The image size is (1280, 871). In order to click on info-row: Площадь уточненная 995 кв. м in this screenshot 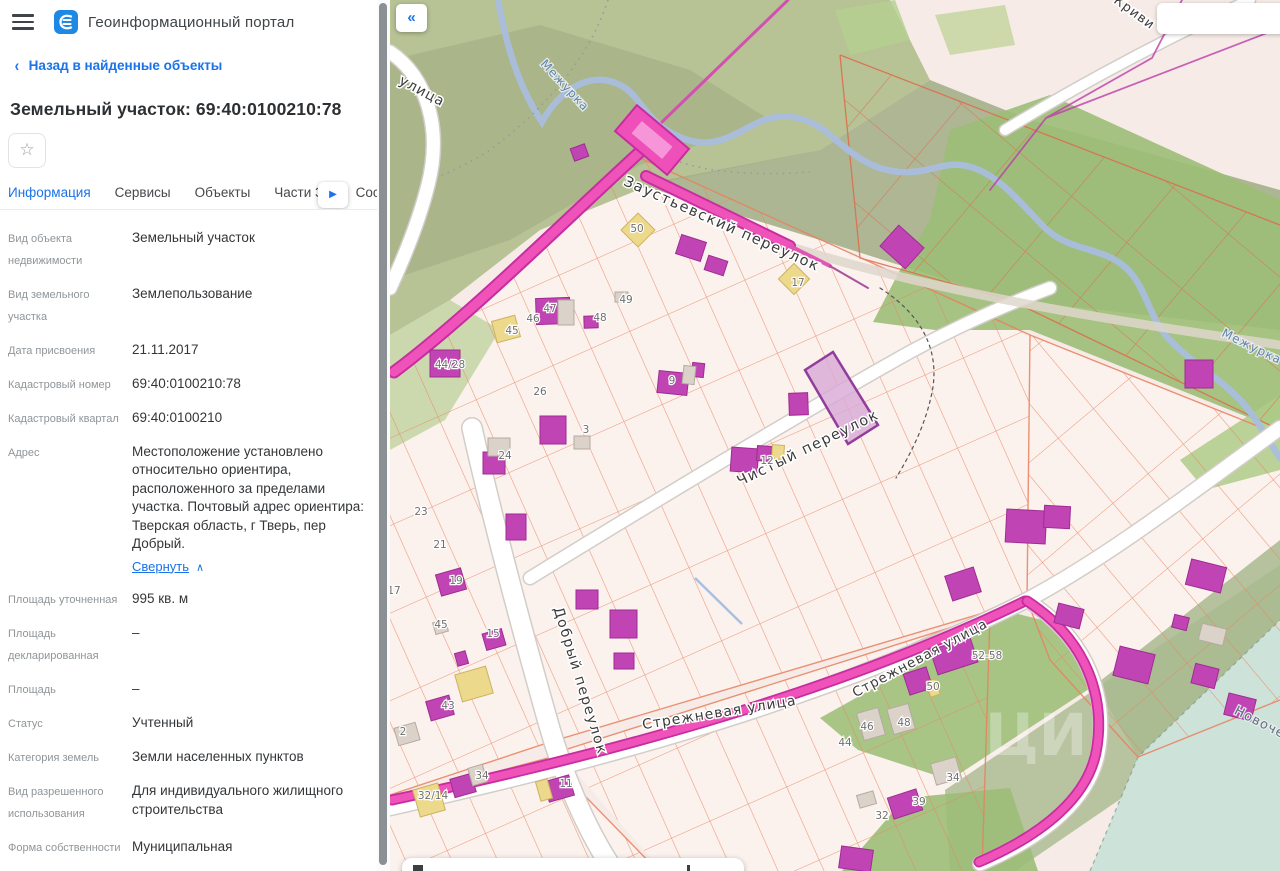, I will do `click(187, 599)`.